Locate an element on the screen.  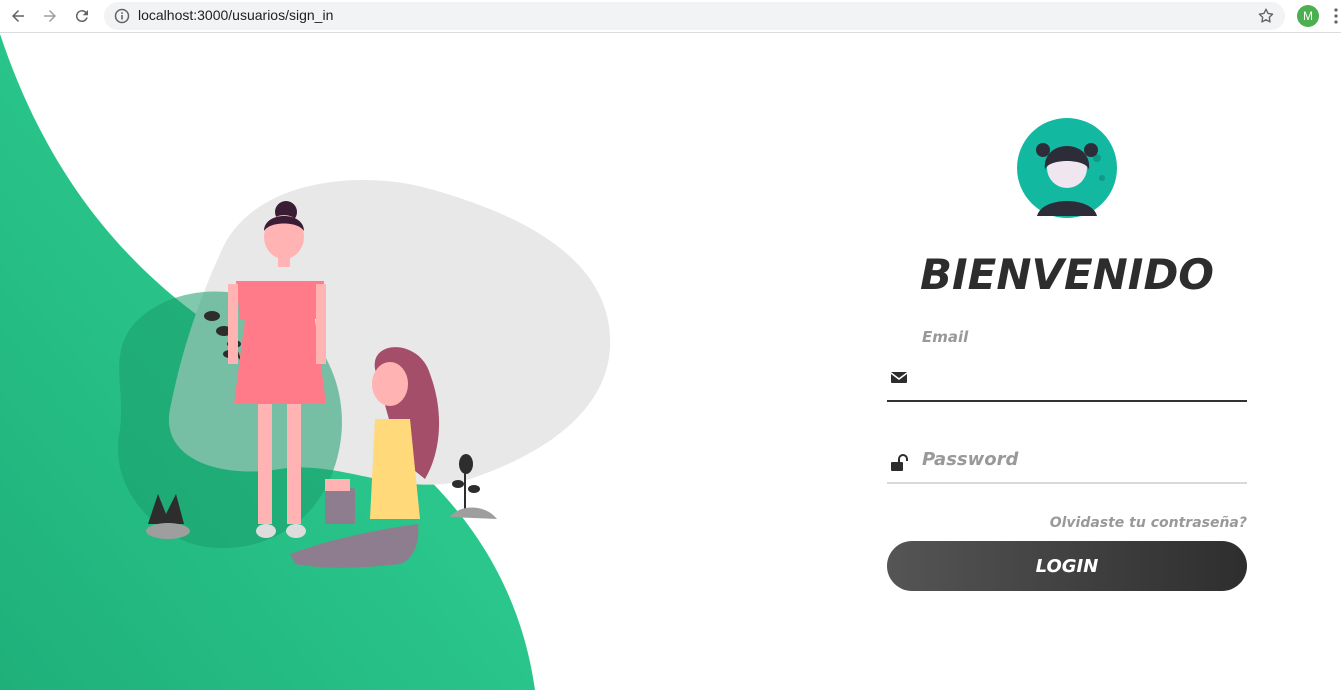
user-avatar-icon is located at coordinates (1067, 168).